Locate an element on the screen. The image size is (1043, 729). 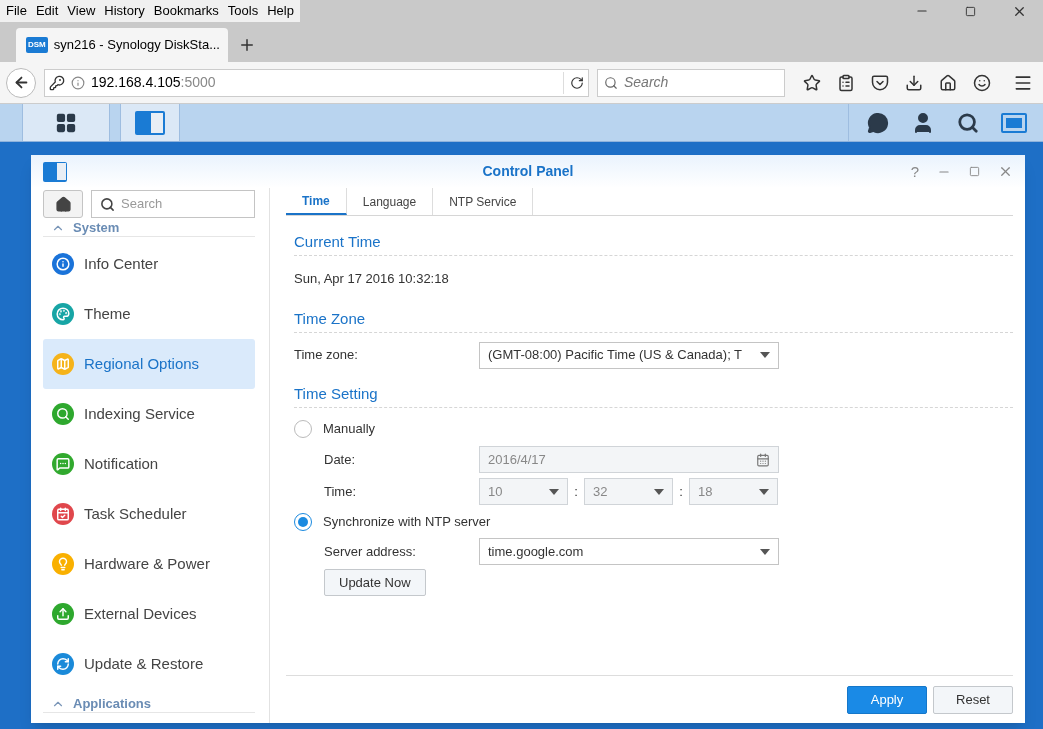
upload-icon is located at coordinates (63, 614).